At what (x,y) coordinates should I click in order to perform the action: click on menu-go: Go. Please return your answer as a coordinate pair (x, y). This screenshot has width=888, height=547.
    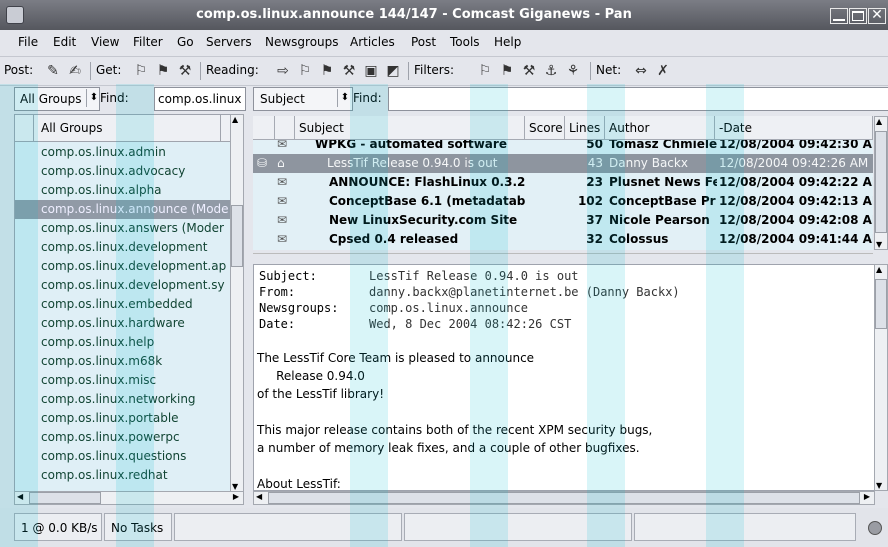
    Looking at the image, I should click on (185, 42).